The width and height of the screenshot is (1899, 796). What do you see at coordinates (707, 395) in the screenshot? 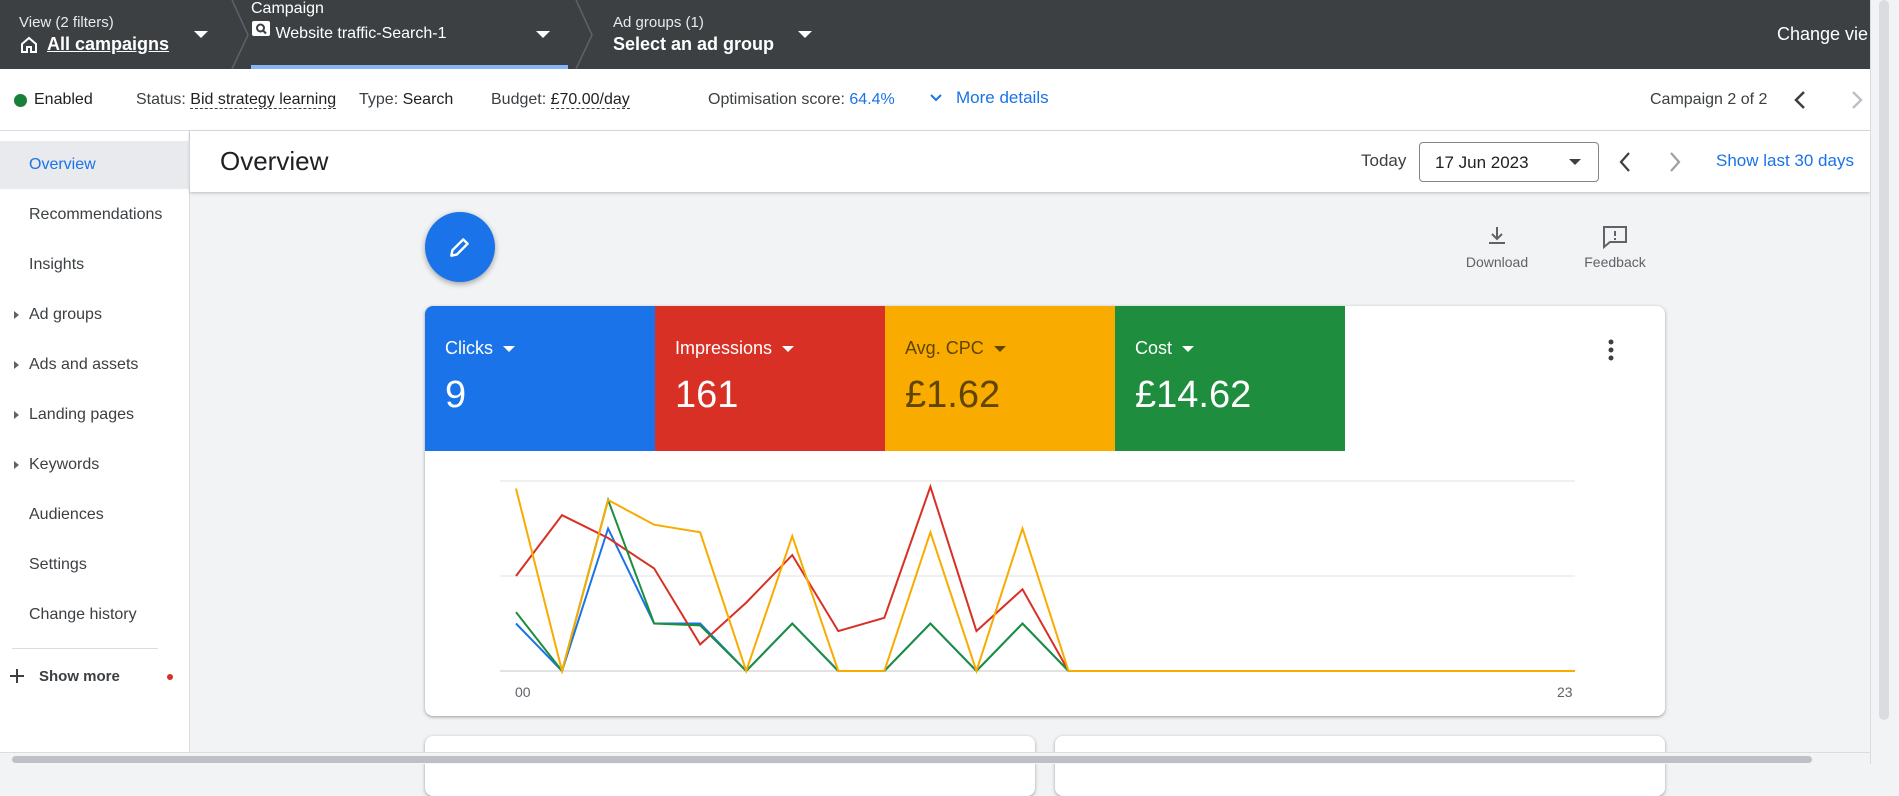
I see `metric-value: 161` at bounding box center [707, 395].